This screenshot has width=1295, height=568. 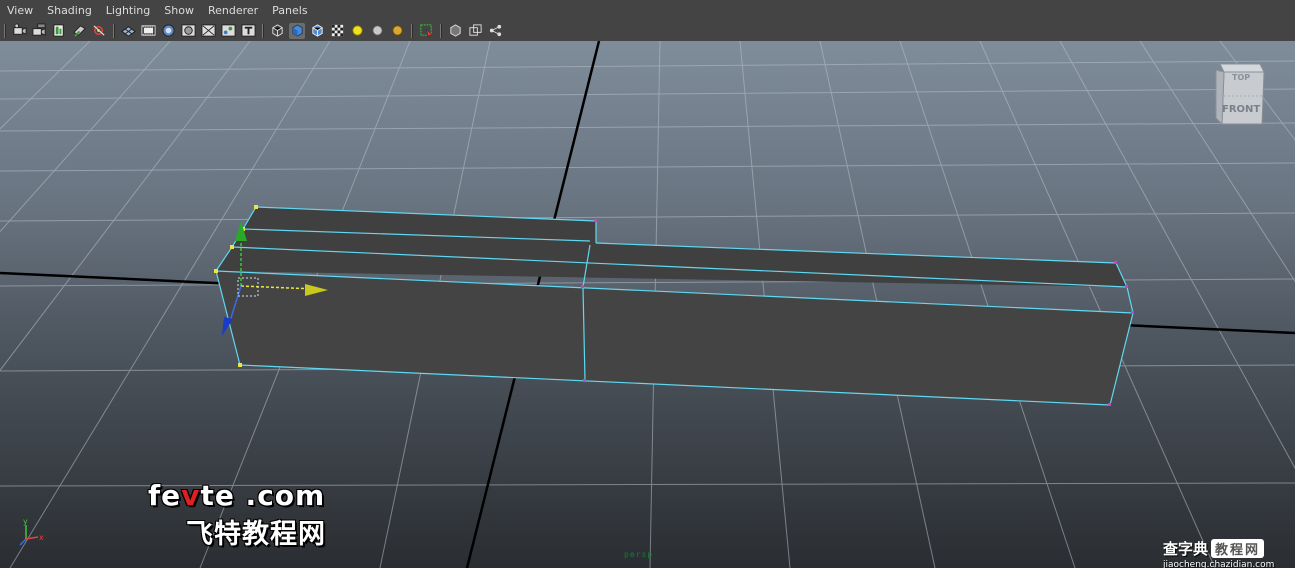 I want to click on watermark-site: 查字典 教程网 jiaocheng.chazidian.com, so click(x=1227, y=553).